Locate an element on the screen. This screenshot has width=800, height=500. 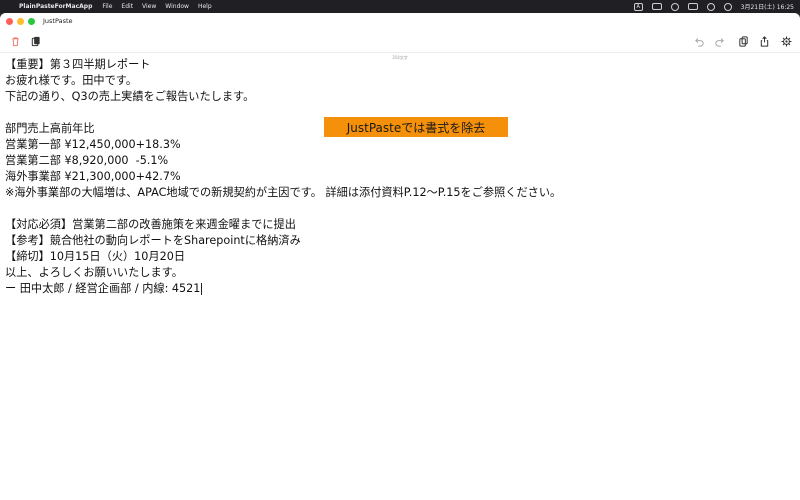
editor-line: 下記の通り、Q3の売上実績をご報告いたします。 is located at coordinates (130, 96).